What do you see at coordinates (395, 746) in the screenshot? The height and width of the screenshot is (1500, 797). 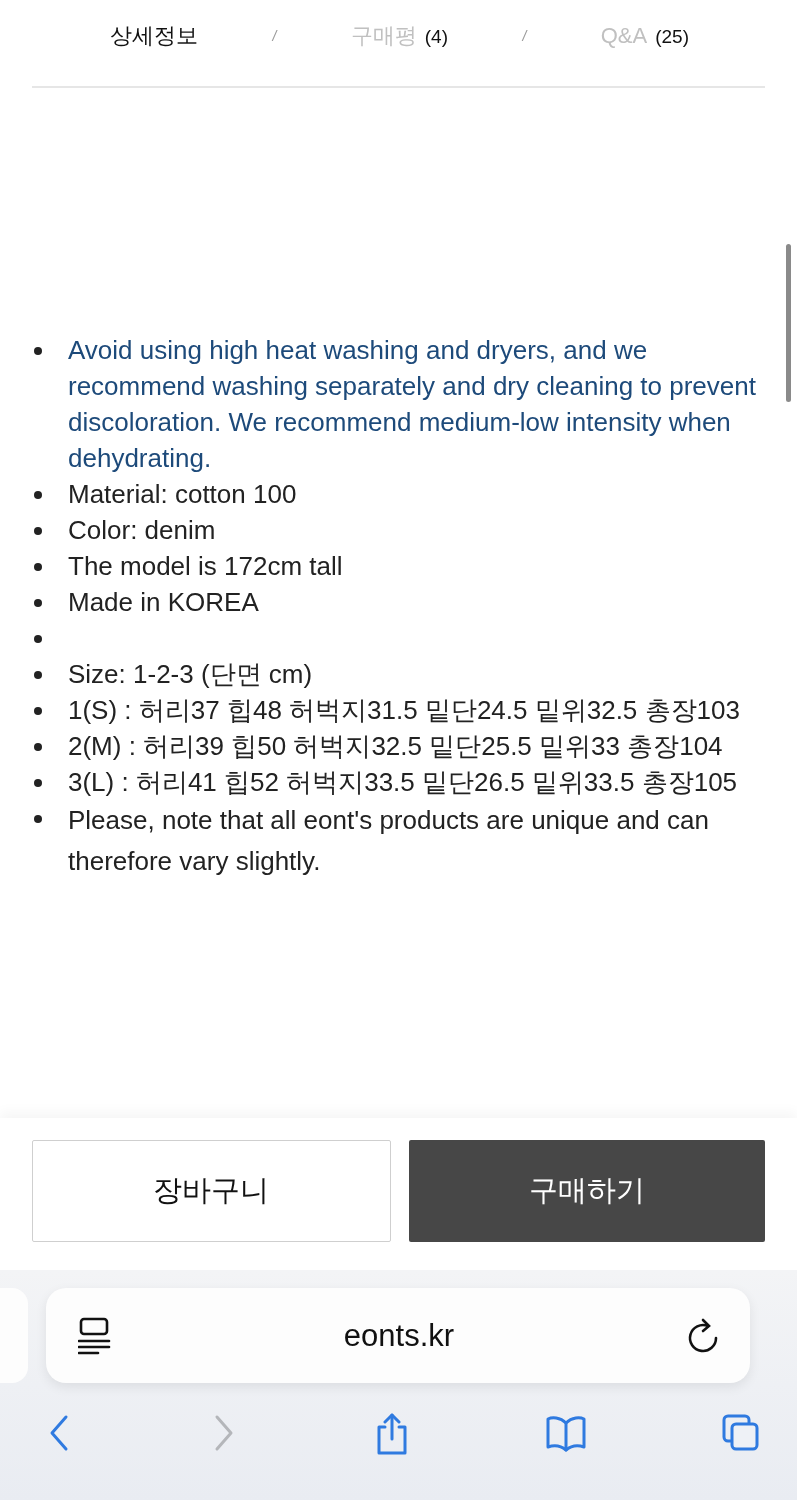 I see `detail-text: 2(M) : 허리39 힙50 허벅지32.5 밑단25.5 밑위33 총장104` at bounding box center [395, 746].